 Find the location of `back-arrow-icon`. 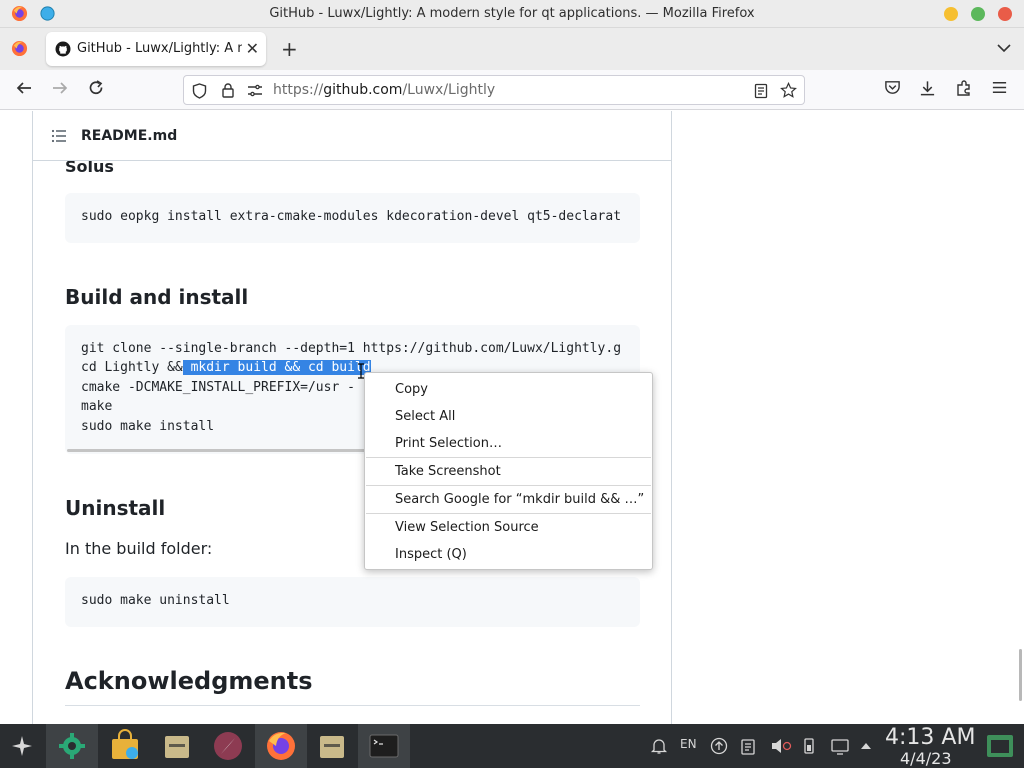

back-arrow-icon is located at coordinates (24, 88).